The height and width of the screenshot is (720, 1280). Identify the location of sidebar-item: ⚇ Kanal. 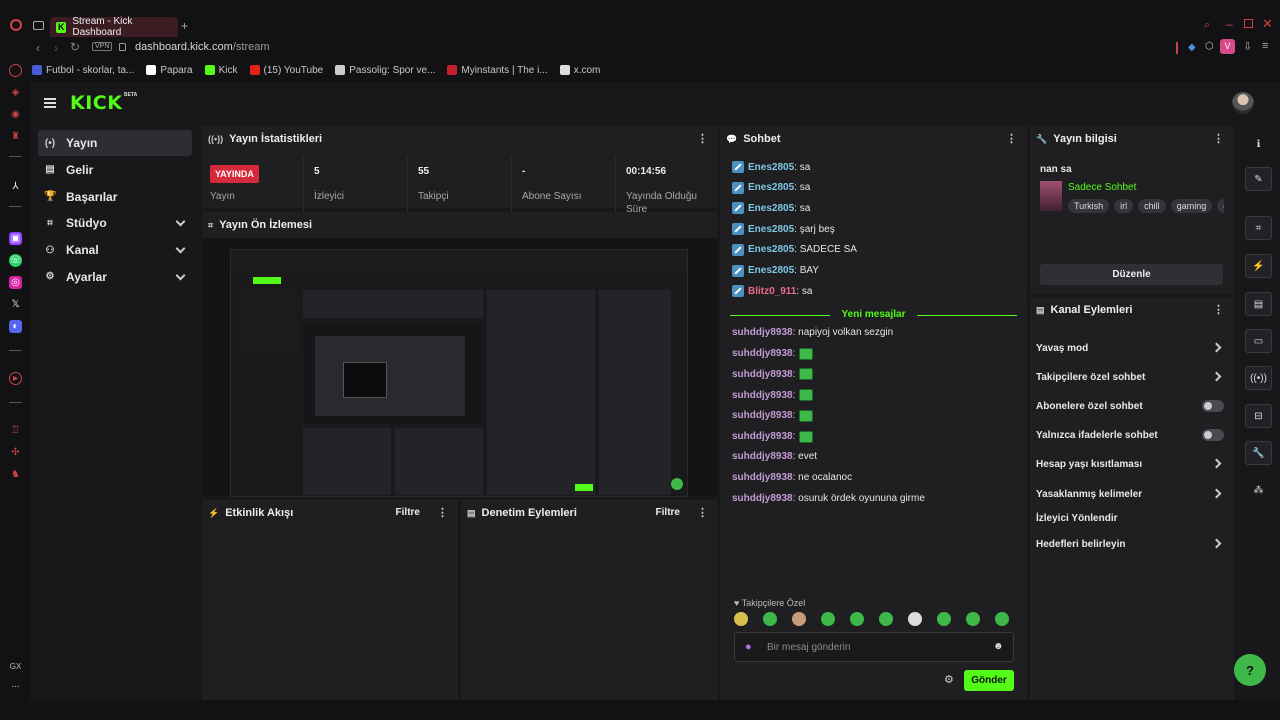
(115, 250).